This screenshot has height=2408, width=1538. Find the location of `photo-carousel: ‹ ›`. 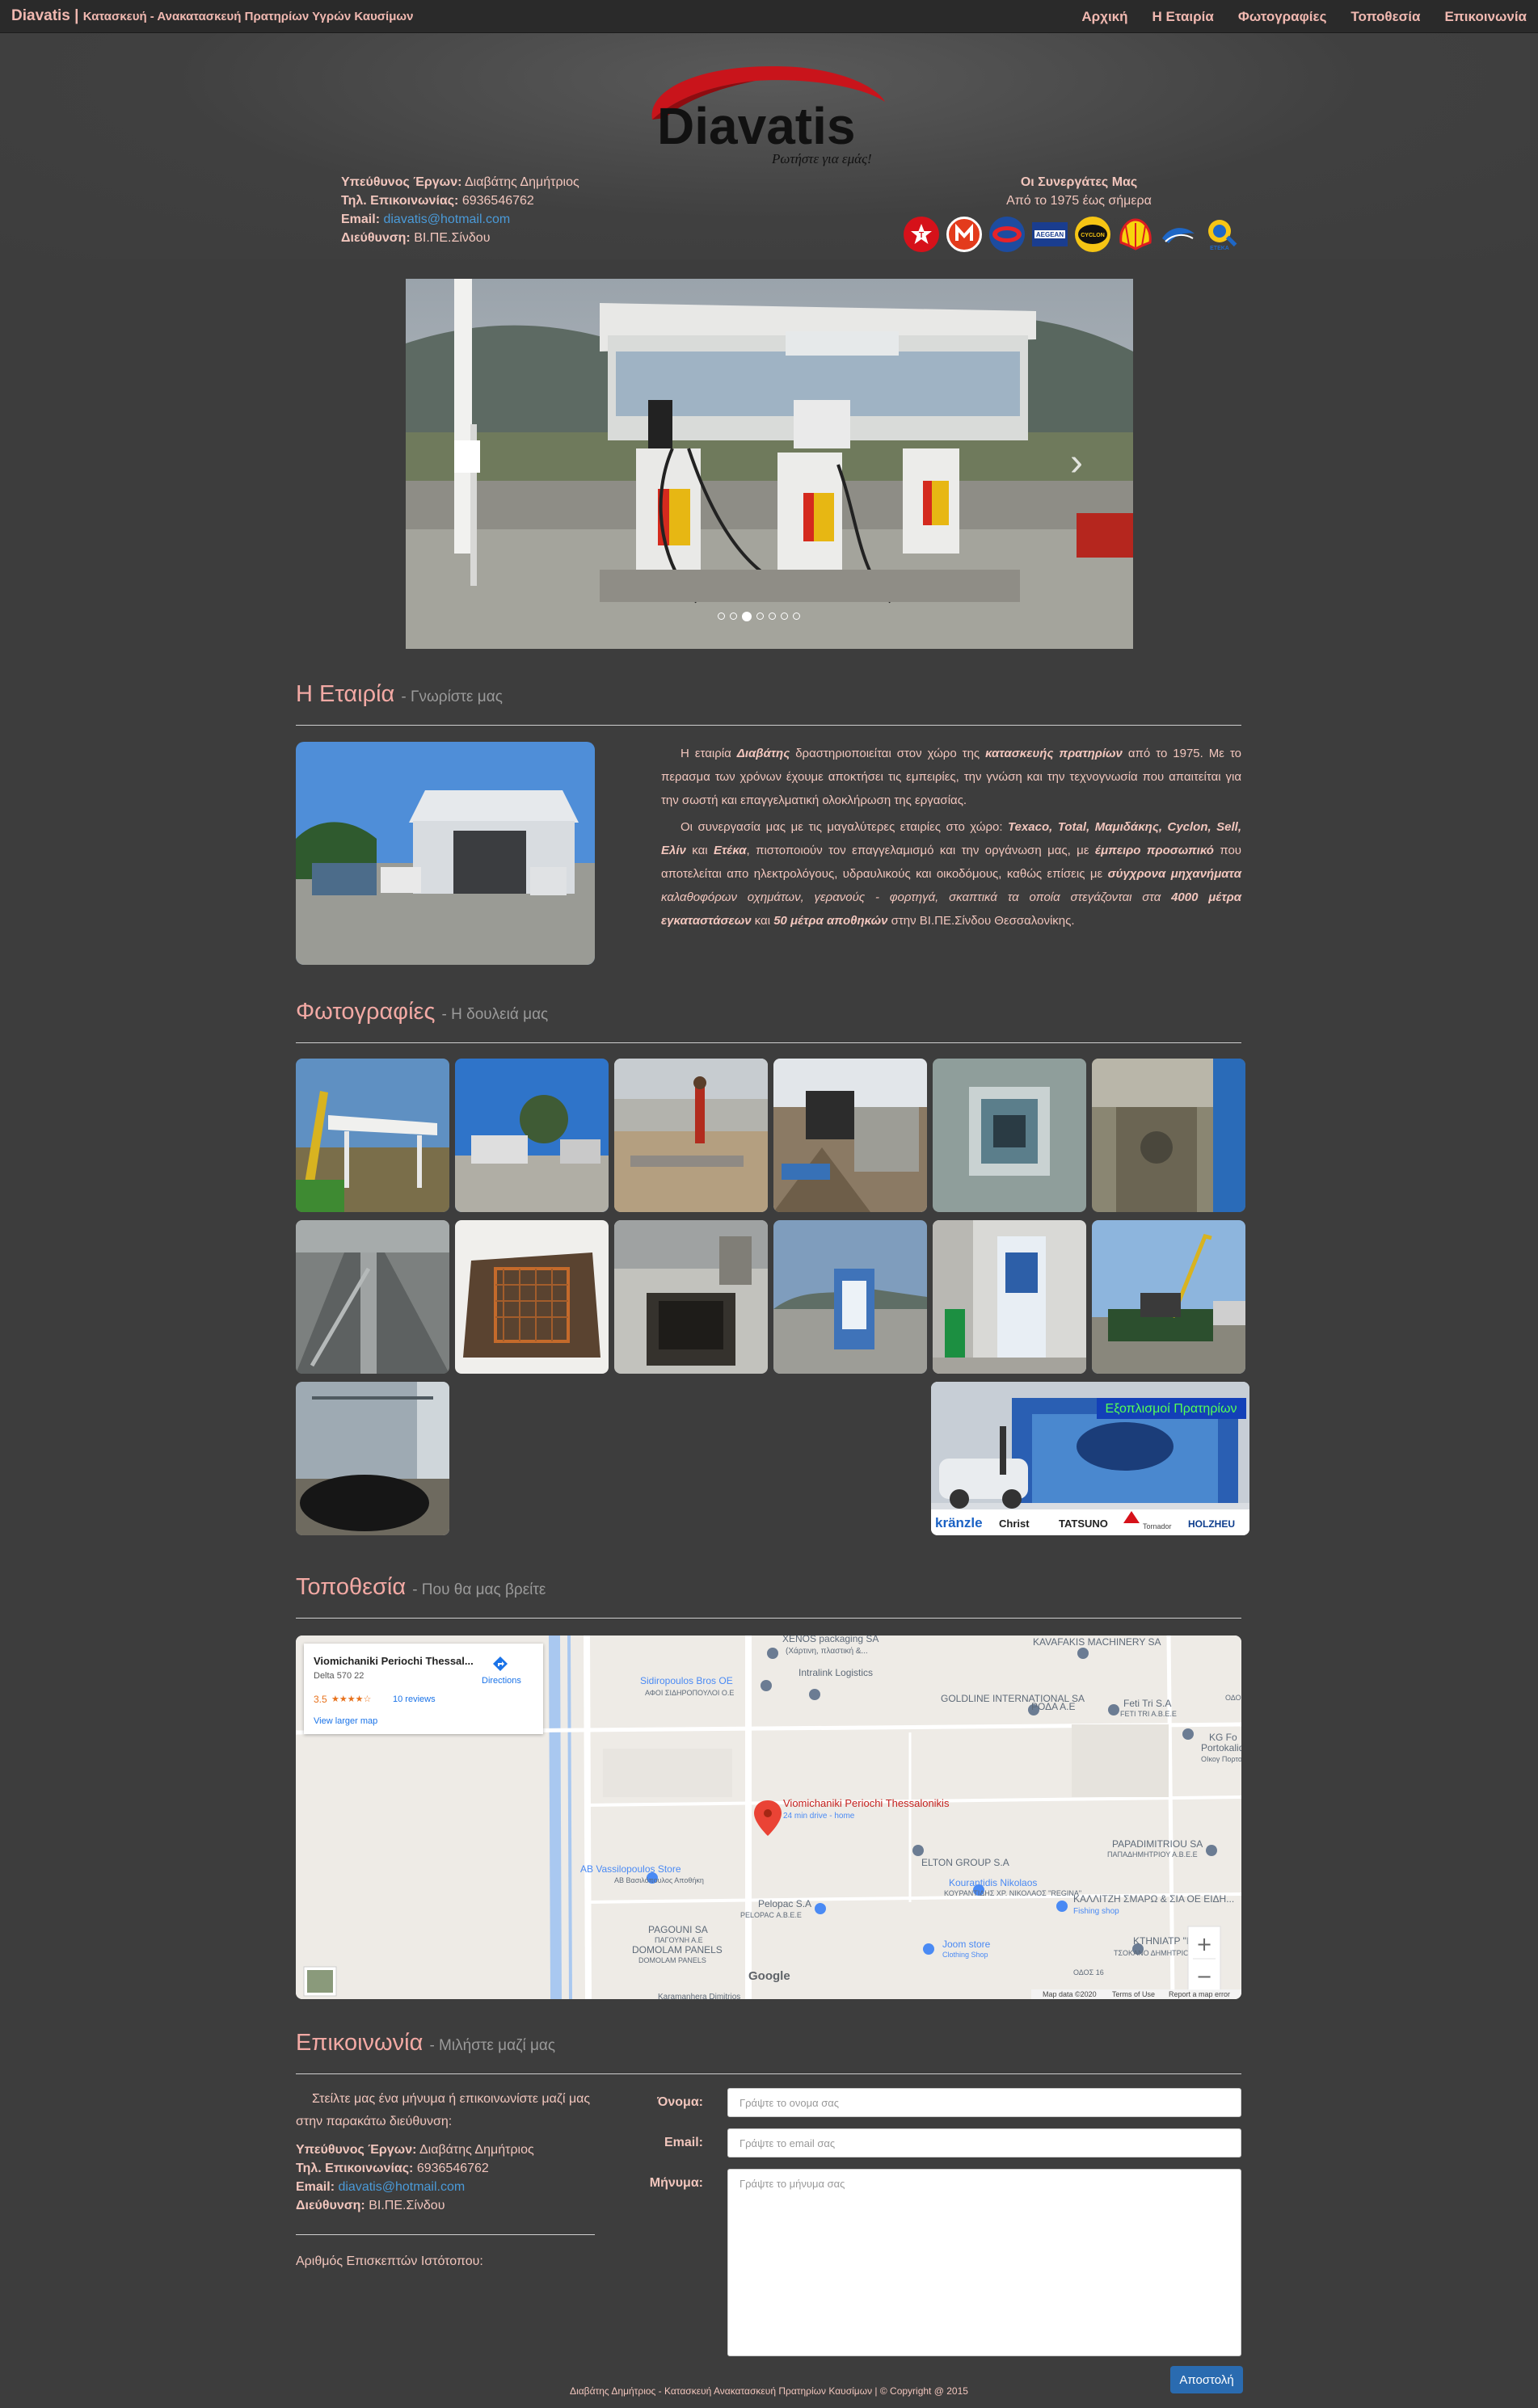

photo-carousel: ‹ › is located at coordinates (769, 464).